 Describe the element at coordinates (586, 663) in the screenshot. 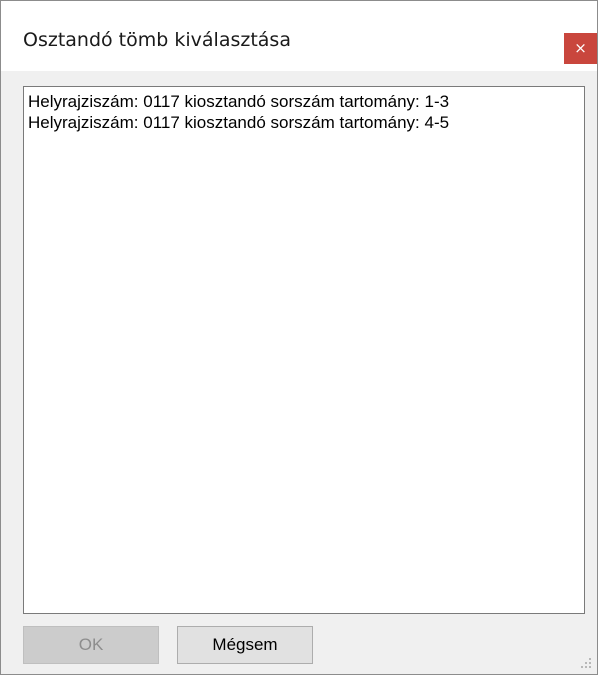

I see `resize-grip-icon` at that location.